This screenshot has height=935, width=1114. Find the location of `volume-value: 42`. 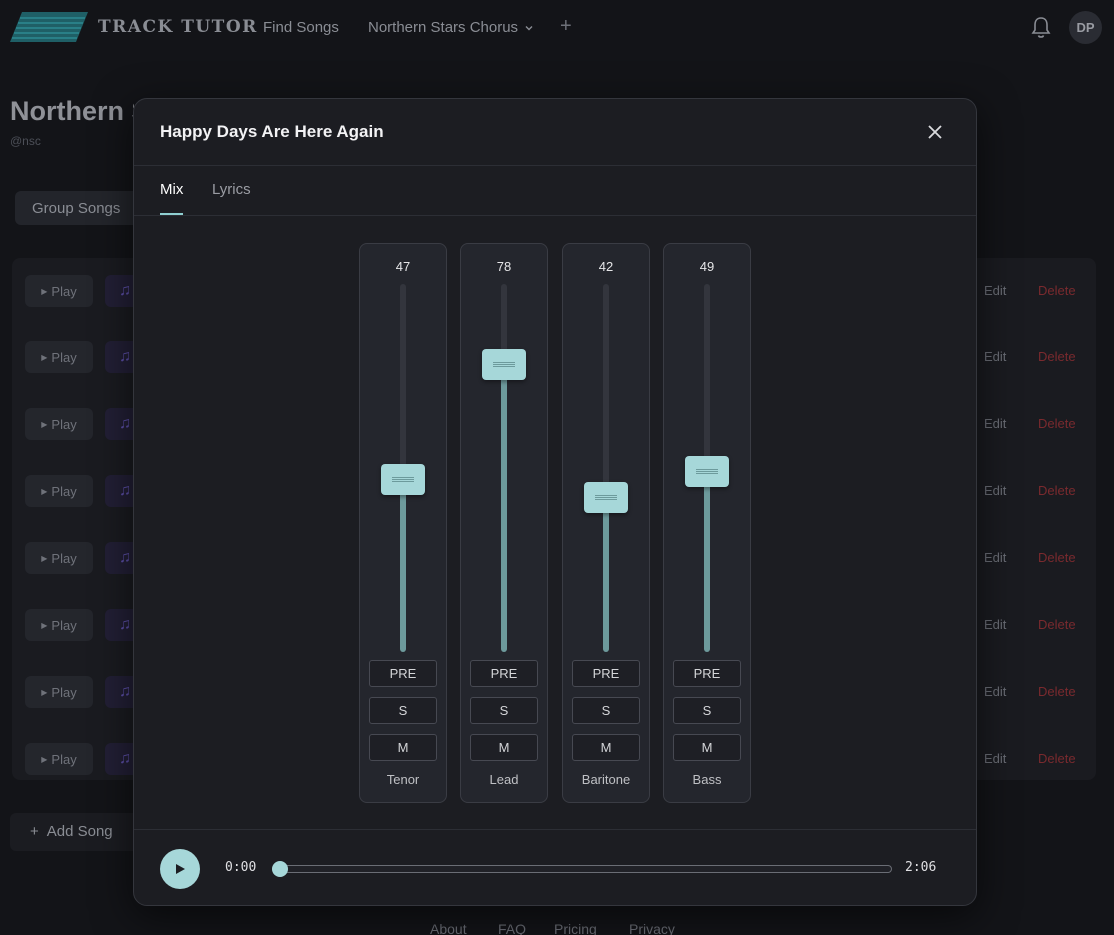

volume-value: 42 is located at coordinates (606, 266).